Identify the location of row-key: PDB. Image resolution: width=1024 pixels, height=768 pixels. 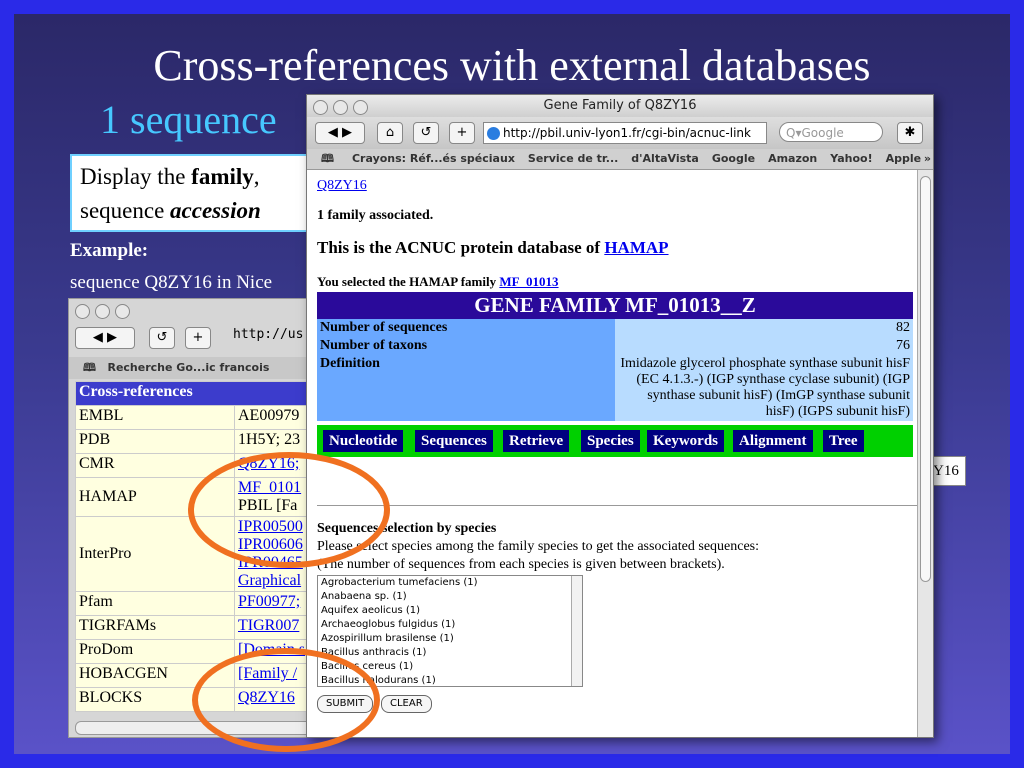
(155, 441).